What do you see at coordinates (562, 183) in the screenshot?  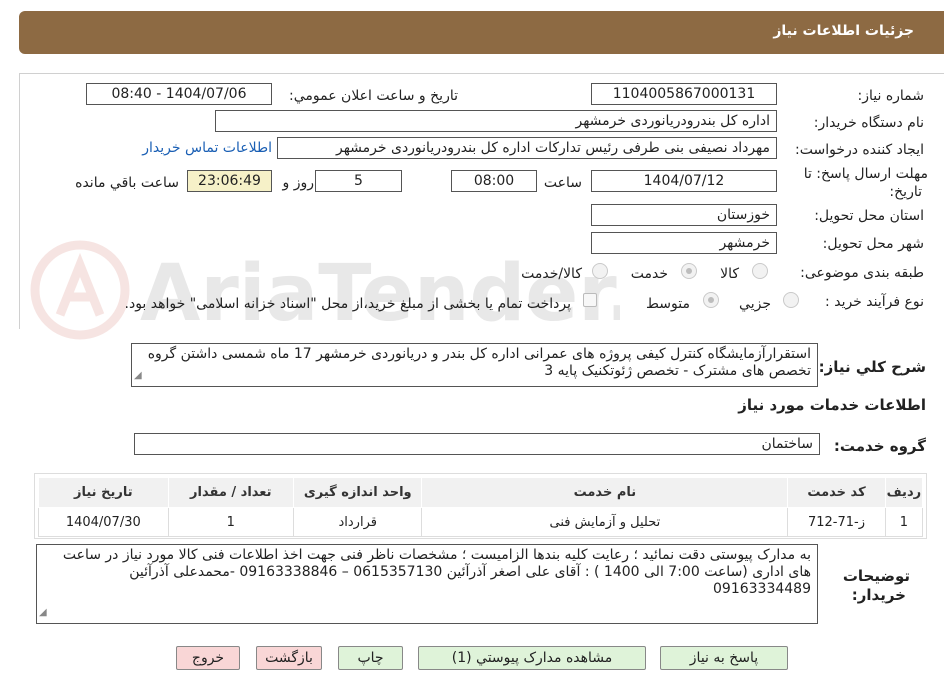 I see `deadline-time-label: ساعت` at bounding box center [562, 183].